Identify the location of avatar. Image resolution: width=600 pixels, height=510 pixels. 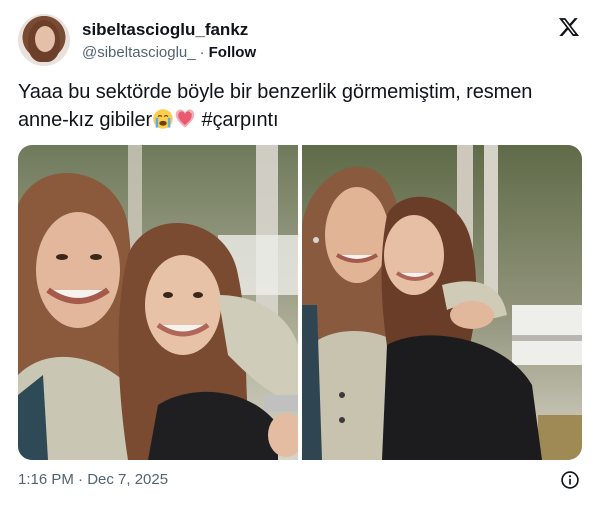
(44, 40).